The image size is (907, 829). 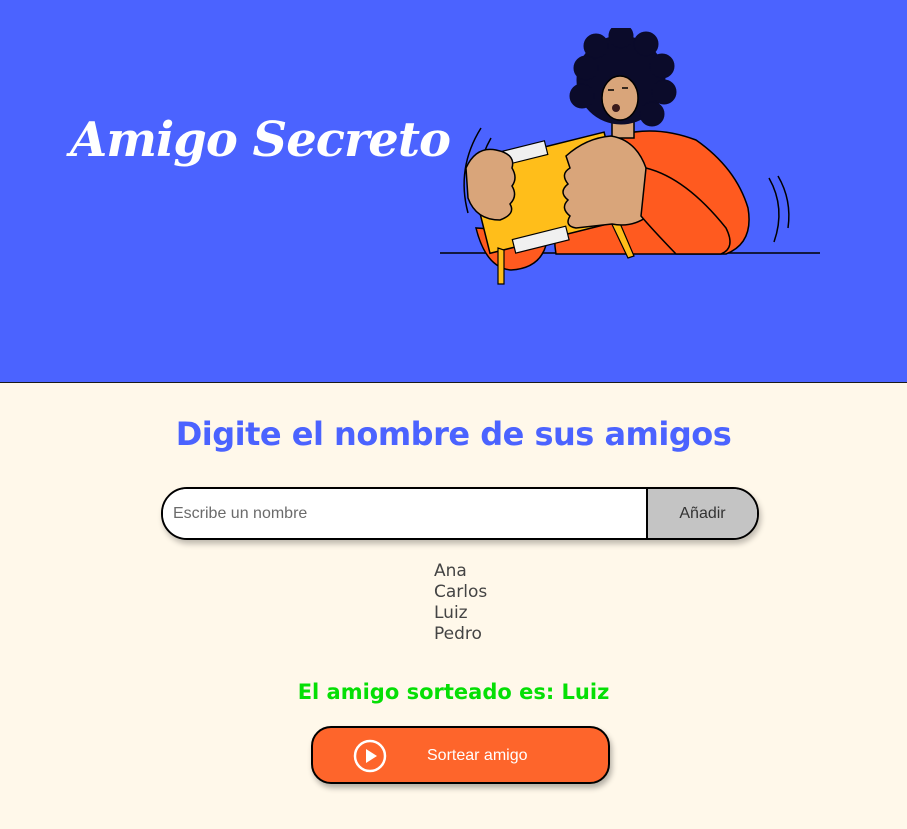 What do you see at coordinates (450, 571) in the screenshot?
I see `friend-list-item: Ana` at bounding box center [450, 571].